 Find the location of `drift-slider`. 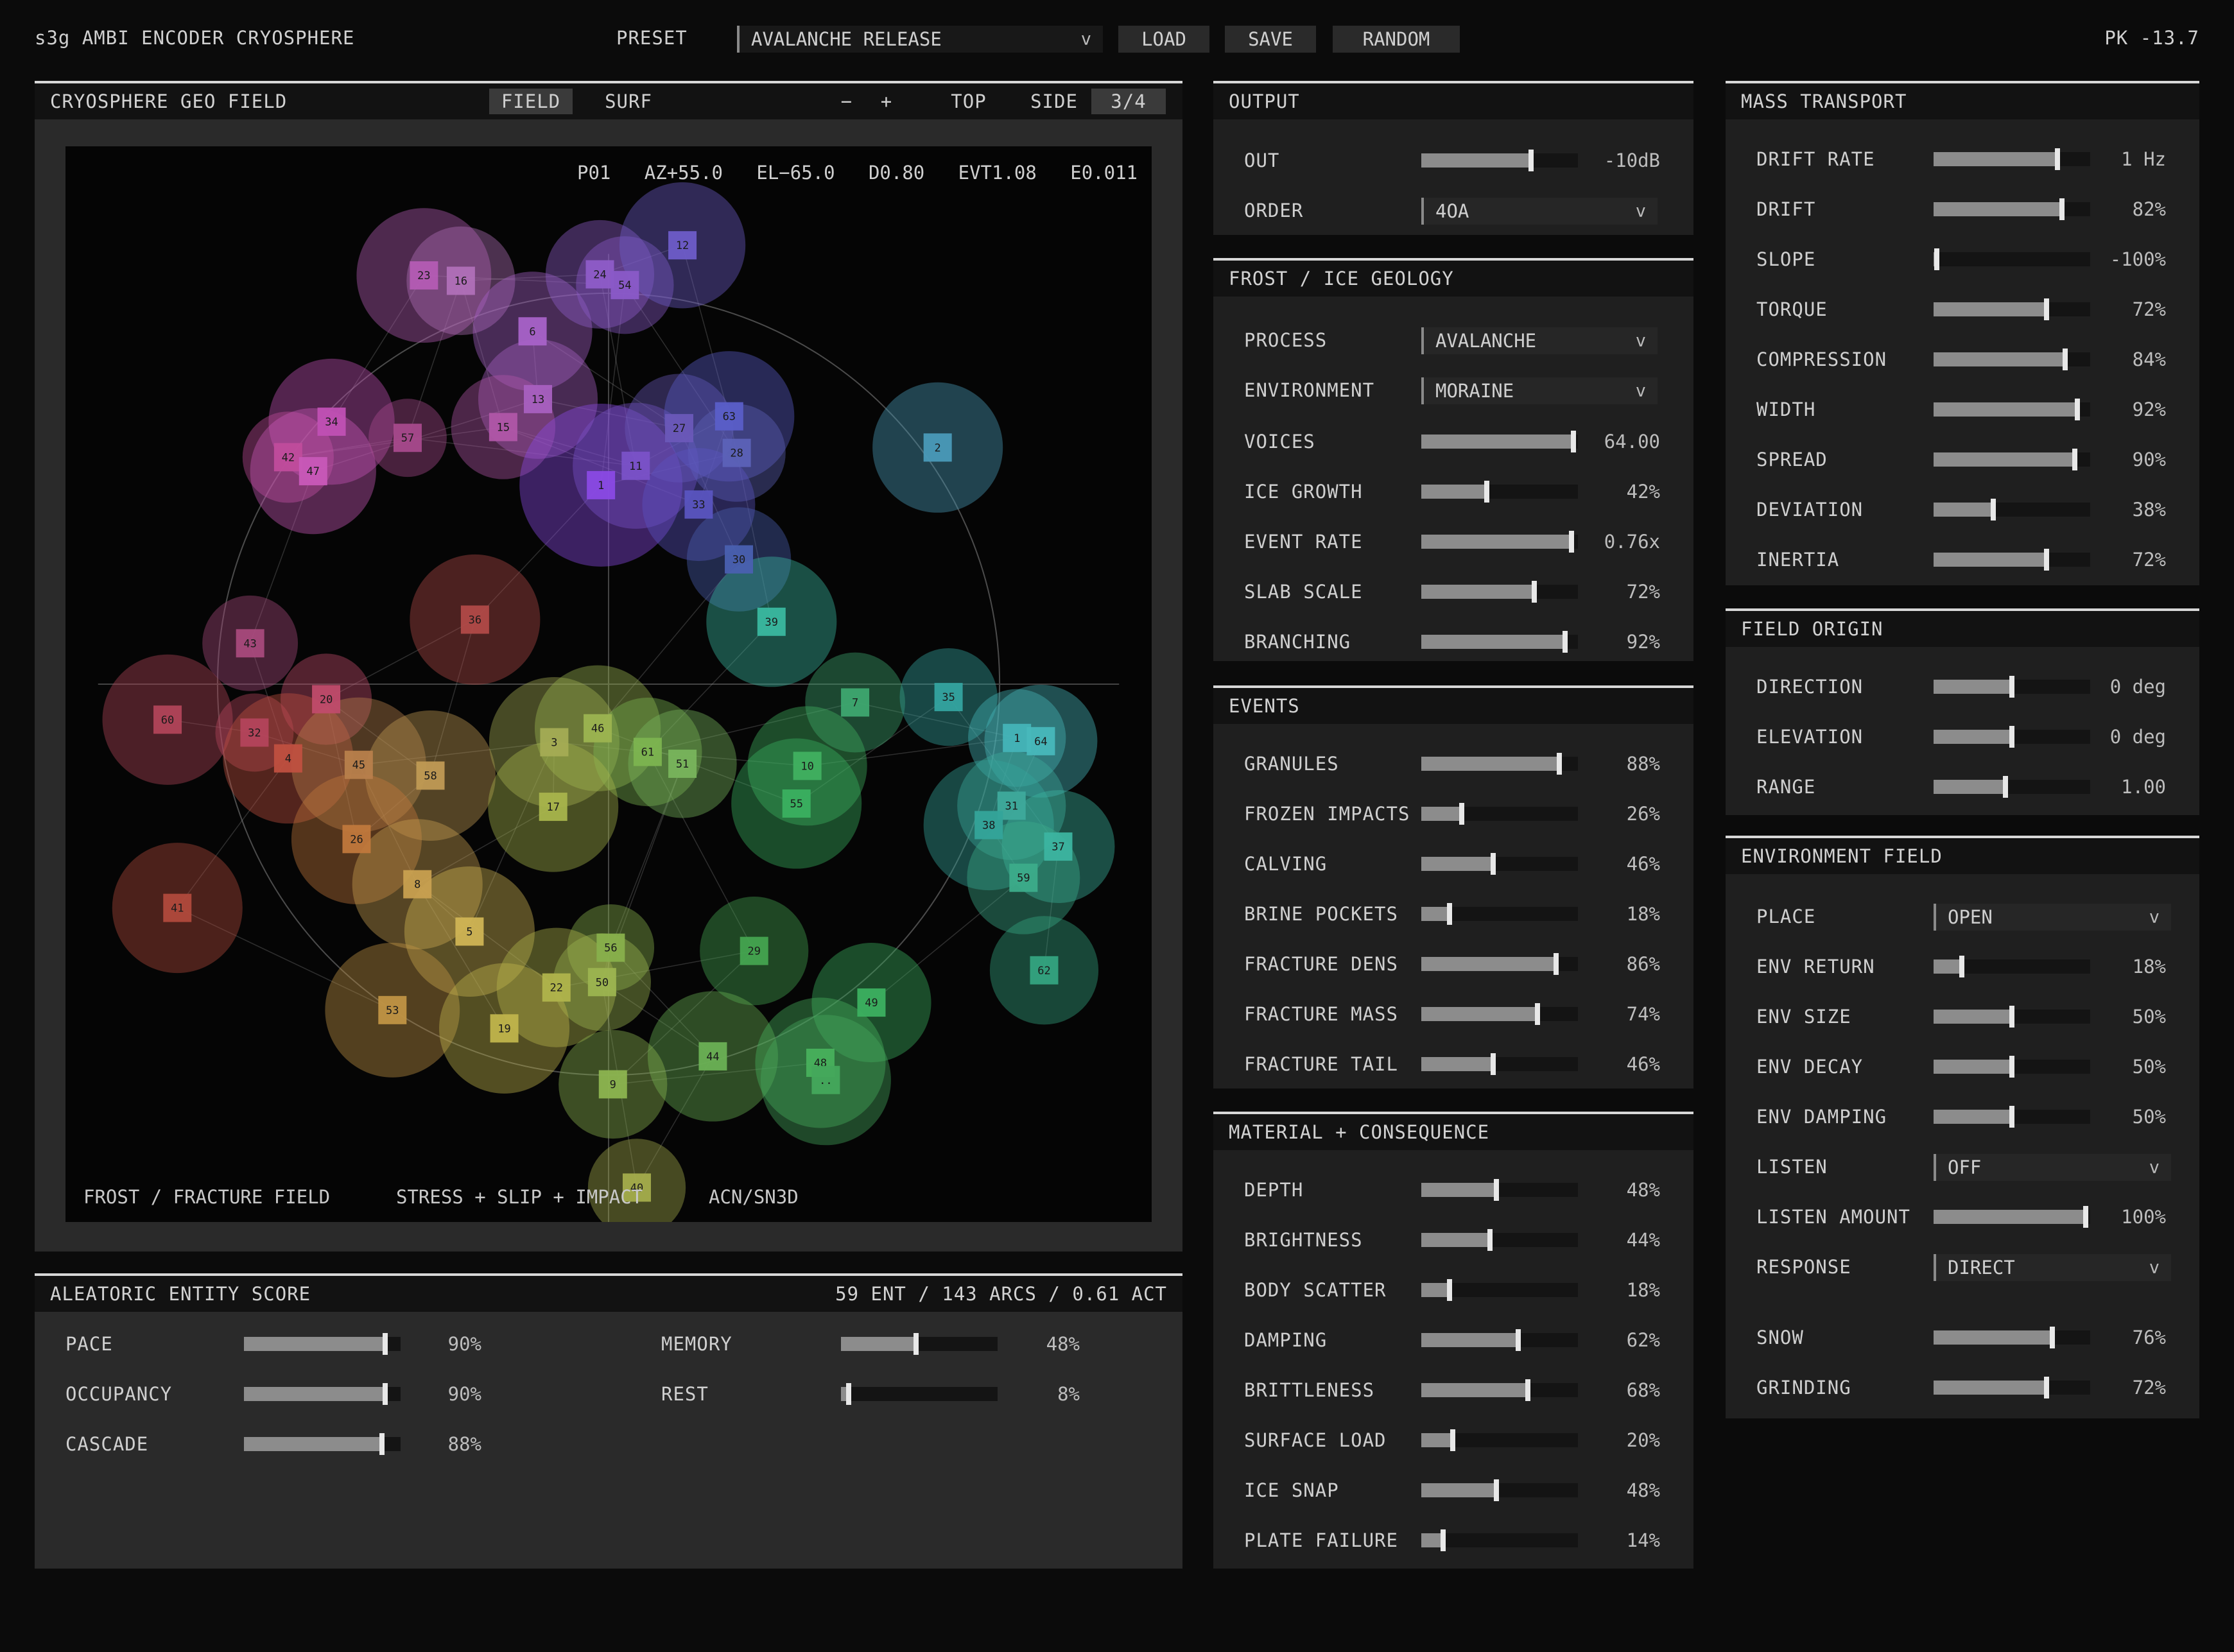

drift-slider is located at coordinates (2012, 209).